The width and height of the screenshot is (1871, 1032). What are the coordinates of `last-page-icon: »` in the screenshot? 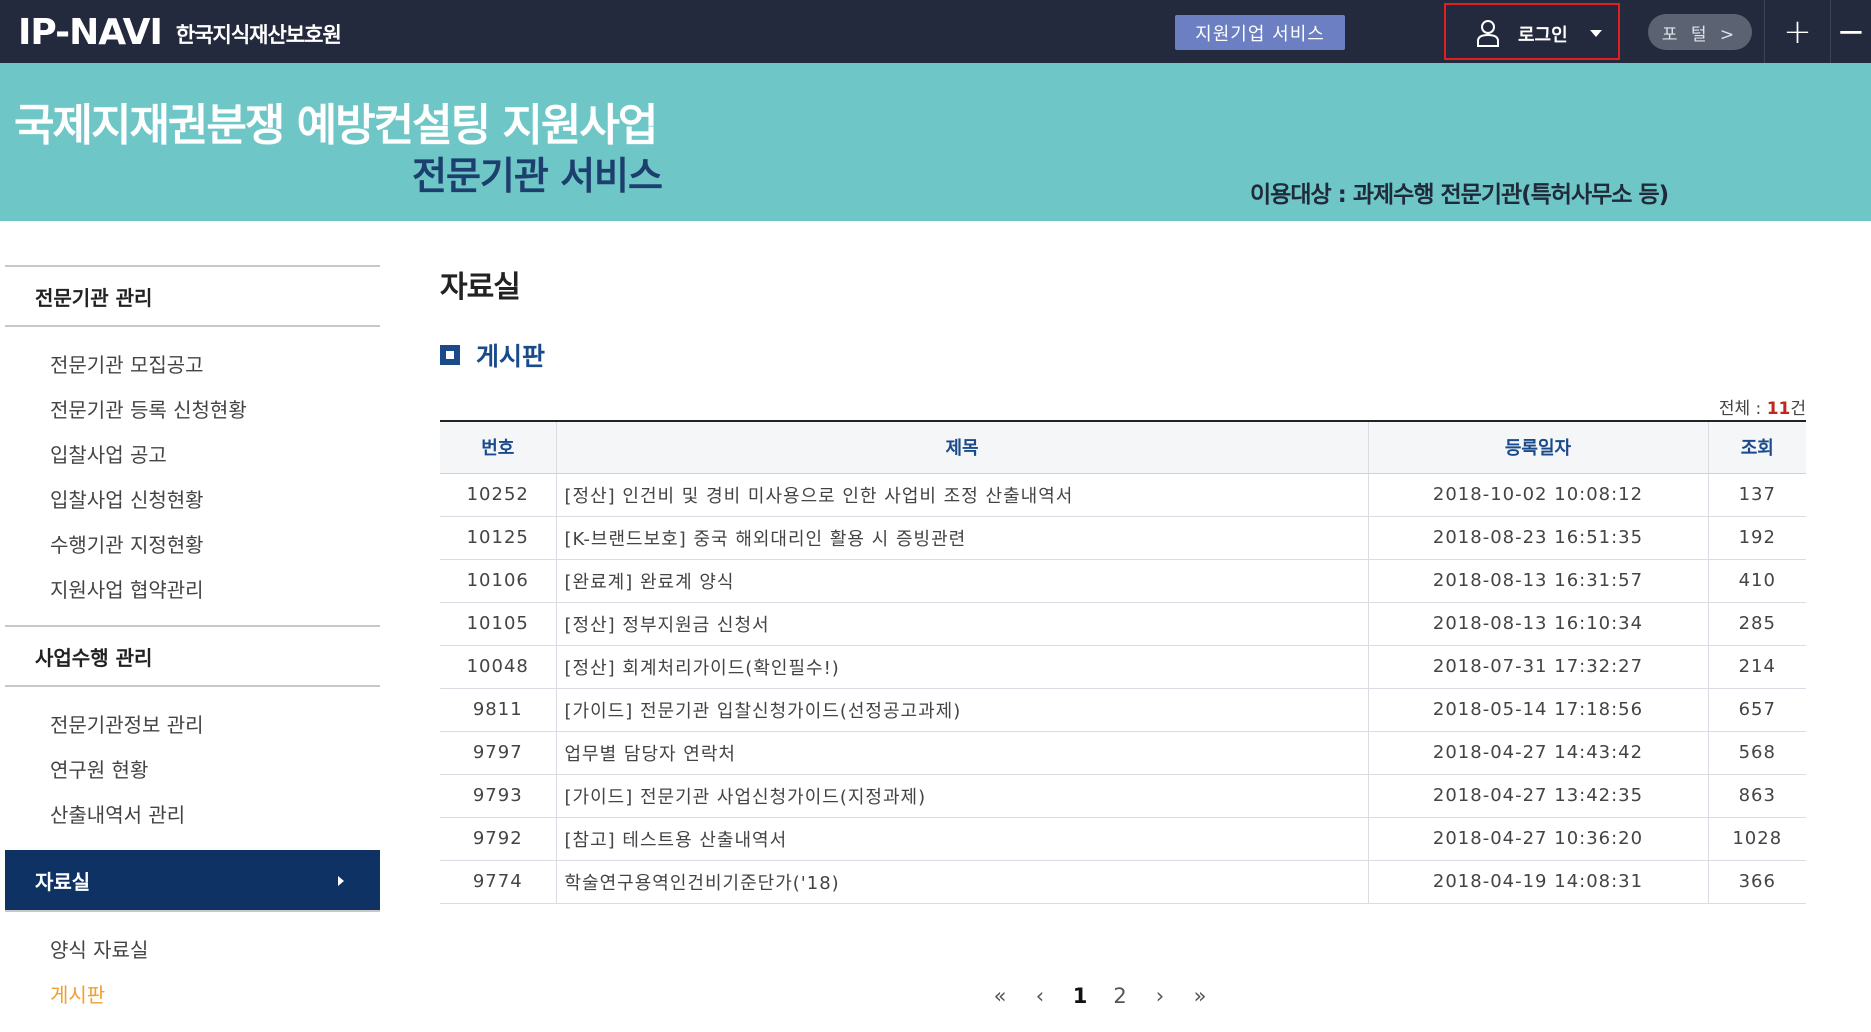 It's located at (1200, 996).